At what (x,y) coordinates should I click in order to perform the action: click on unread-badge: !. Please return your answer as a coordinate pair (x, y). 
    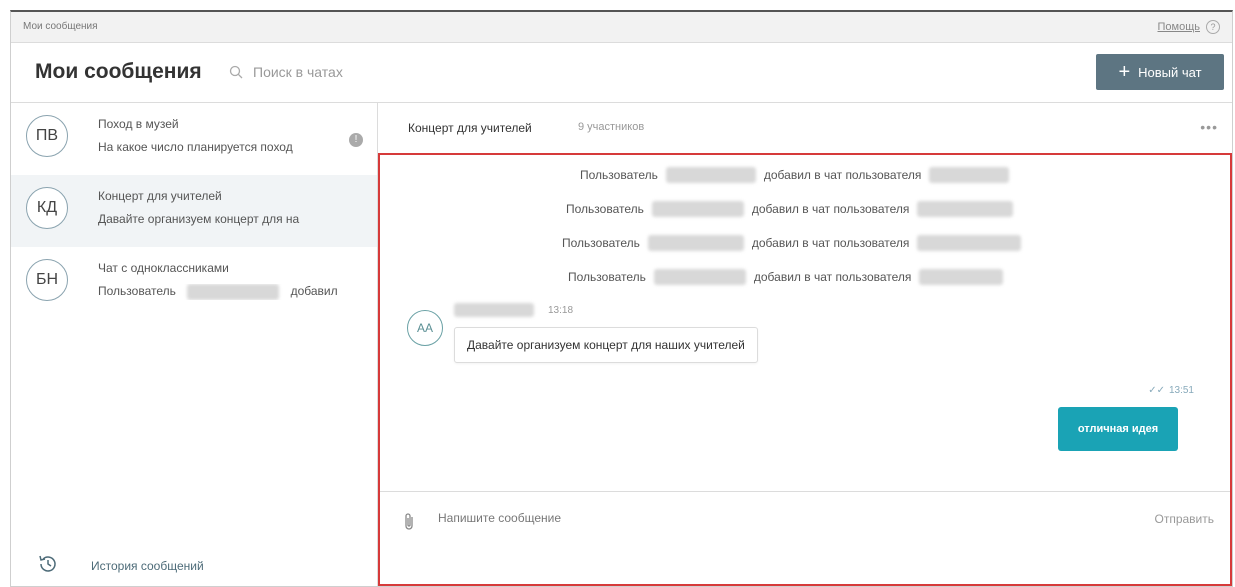
    Looking at the image, I should click on (356, 140).